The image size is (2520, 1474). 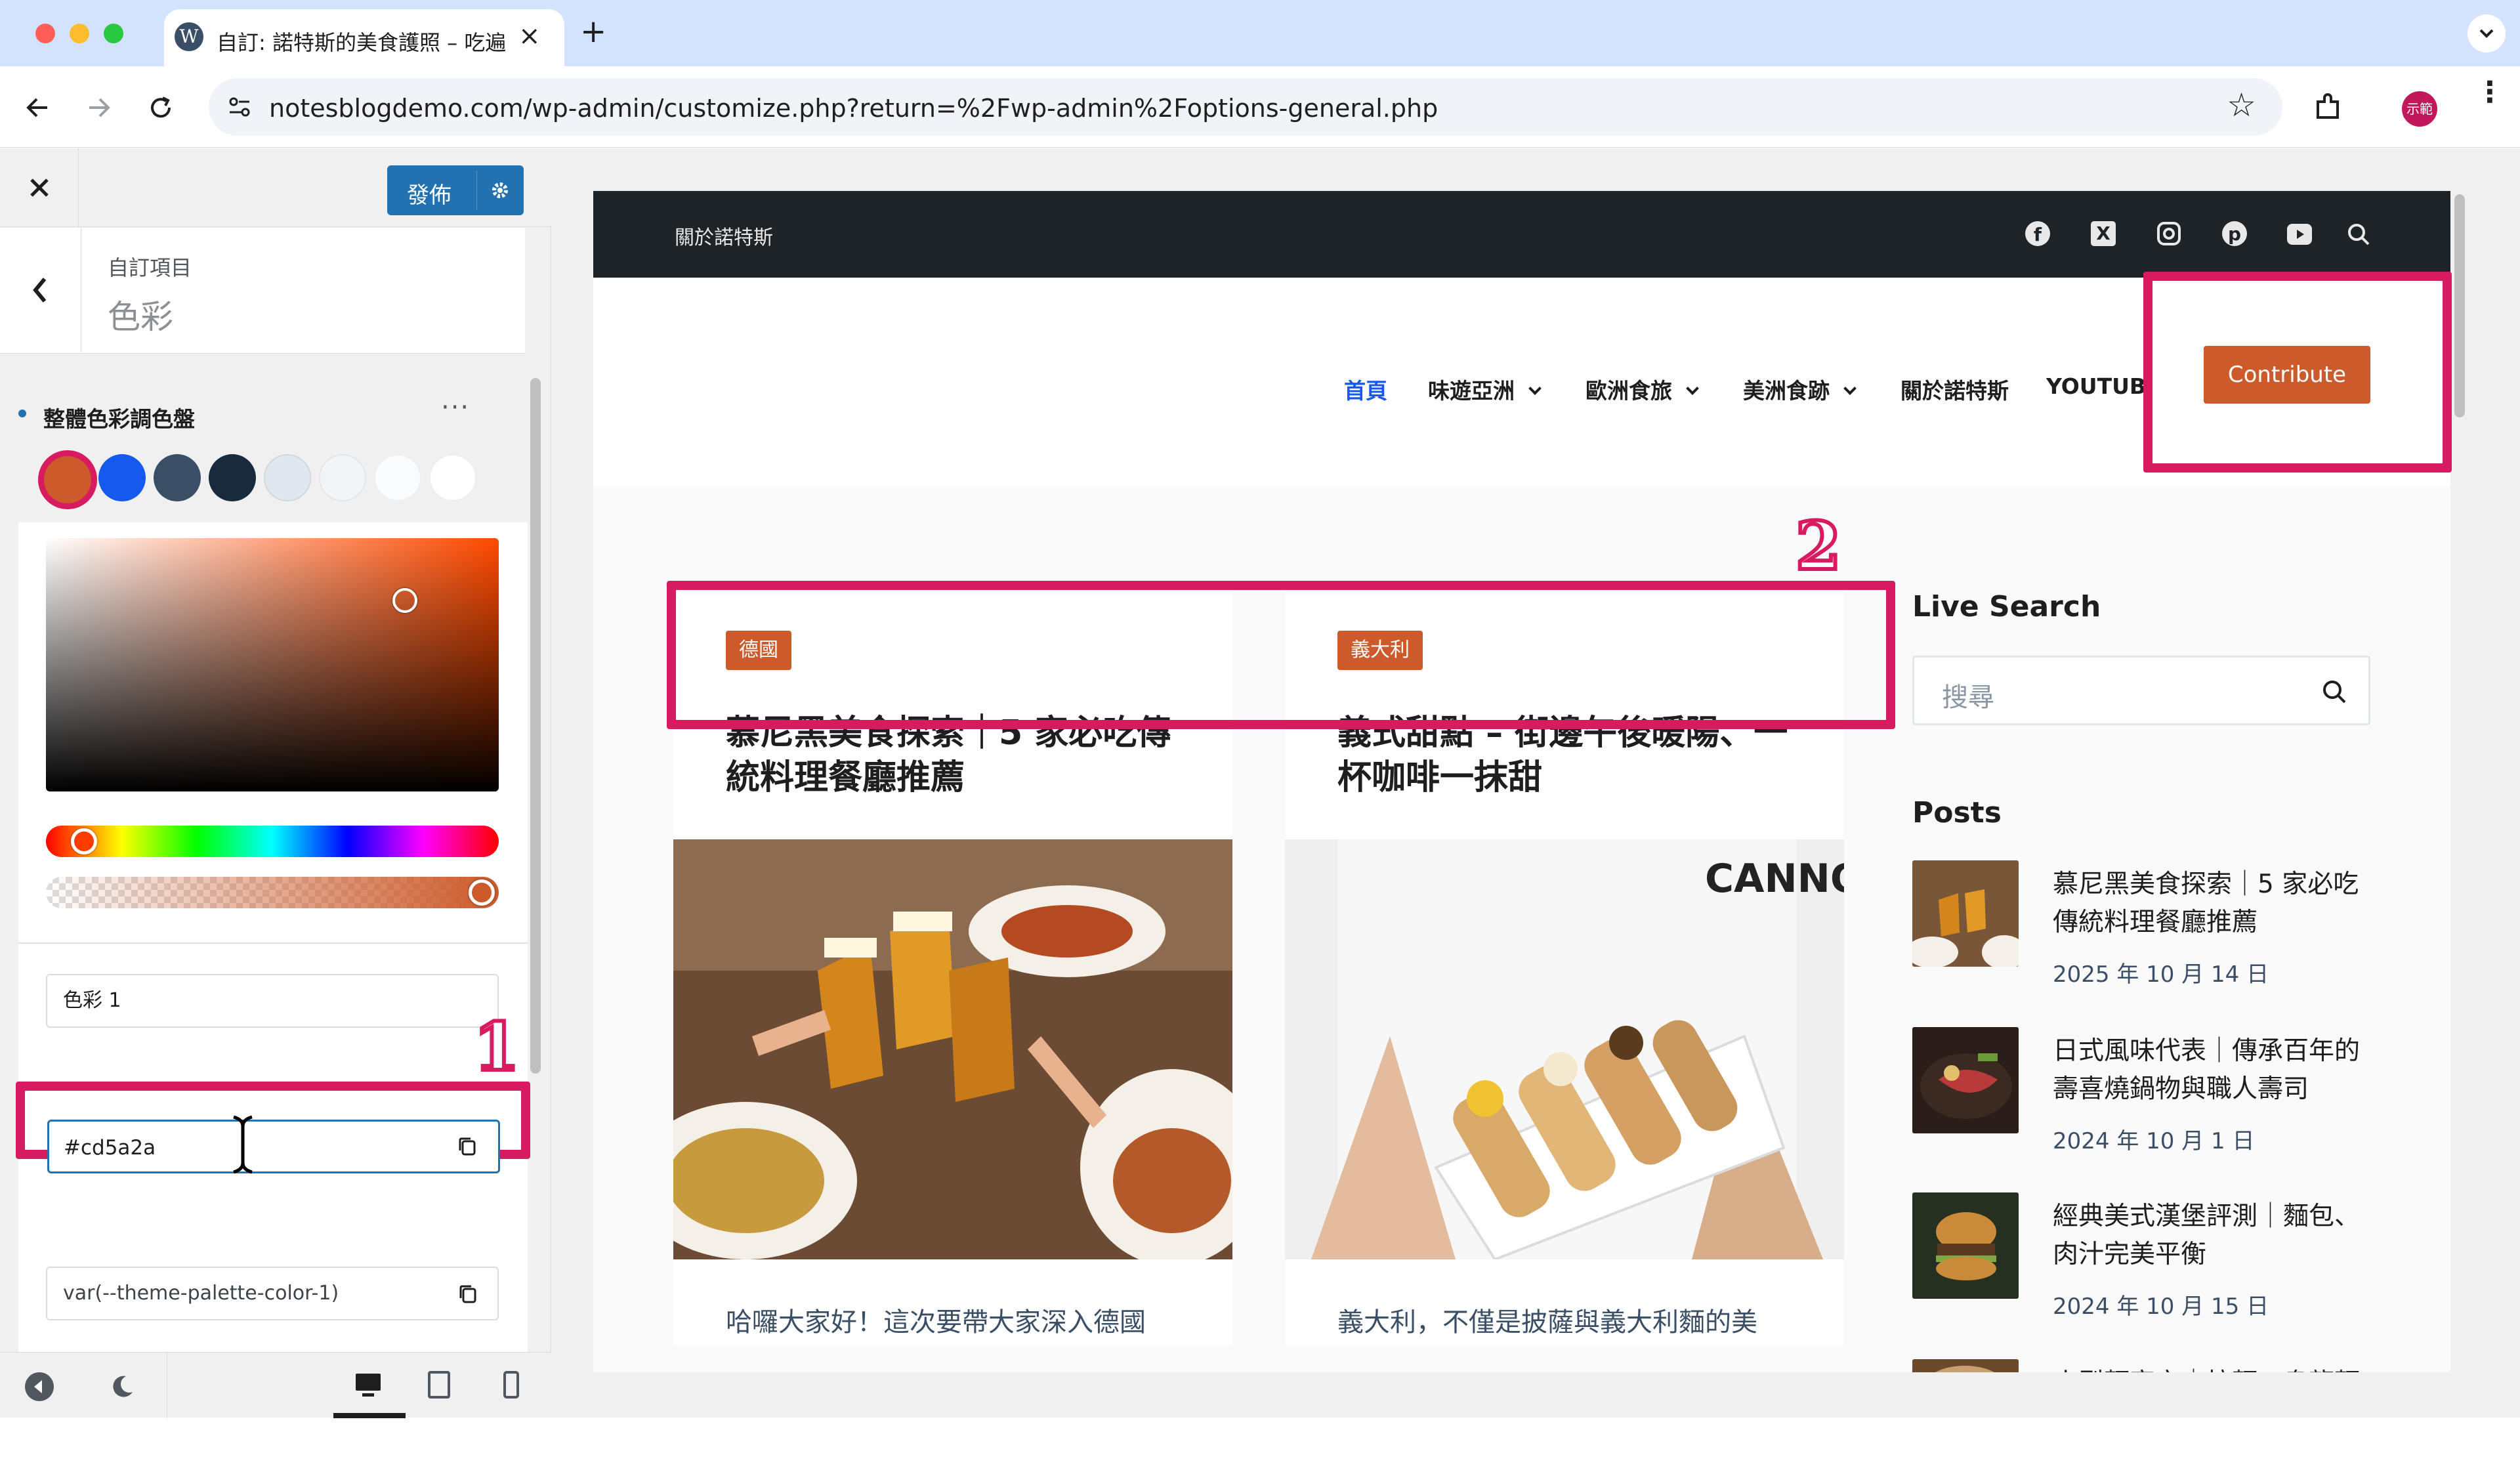 What do you see at coordinates (361, 42) in the screenshot?
I see `tab-title: 自訂: 諾特斯的美食護照 – 吃遍世` at bounding box center [361, 42].